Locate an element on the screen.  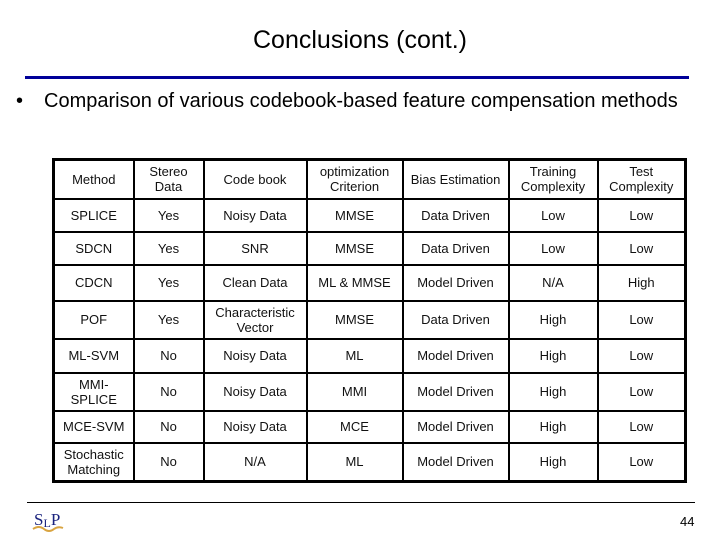
page-number: 44 is located at coordinates (687, 521).